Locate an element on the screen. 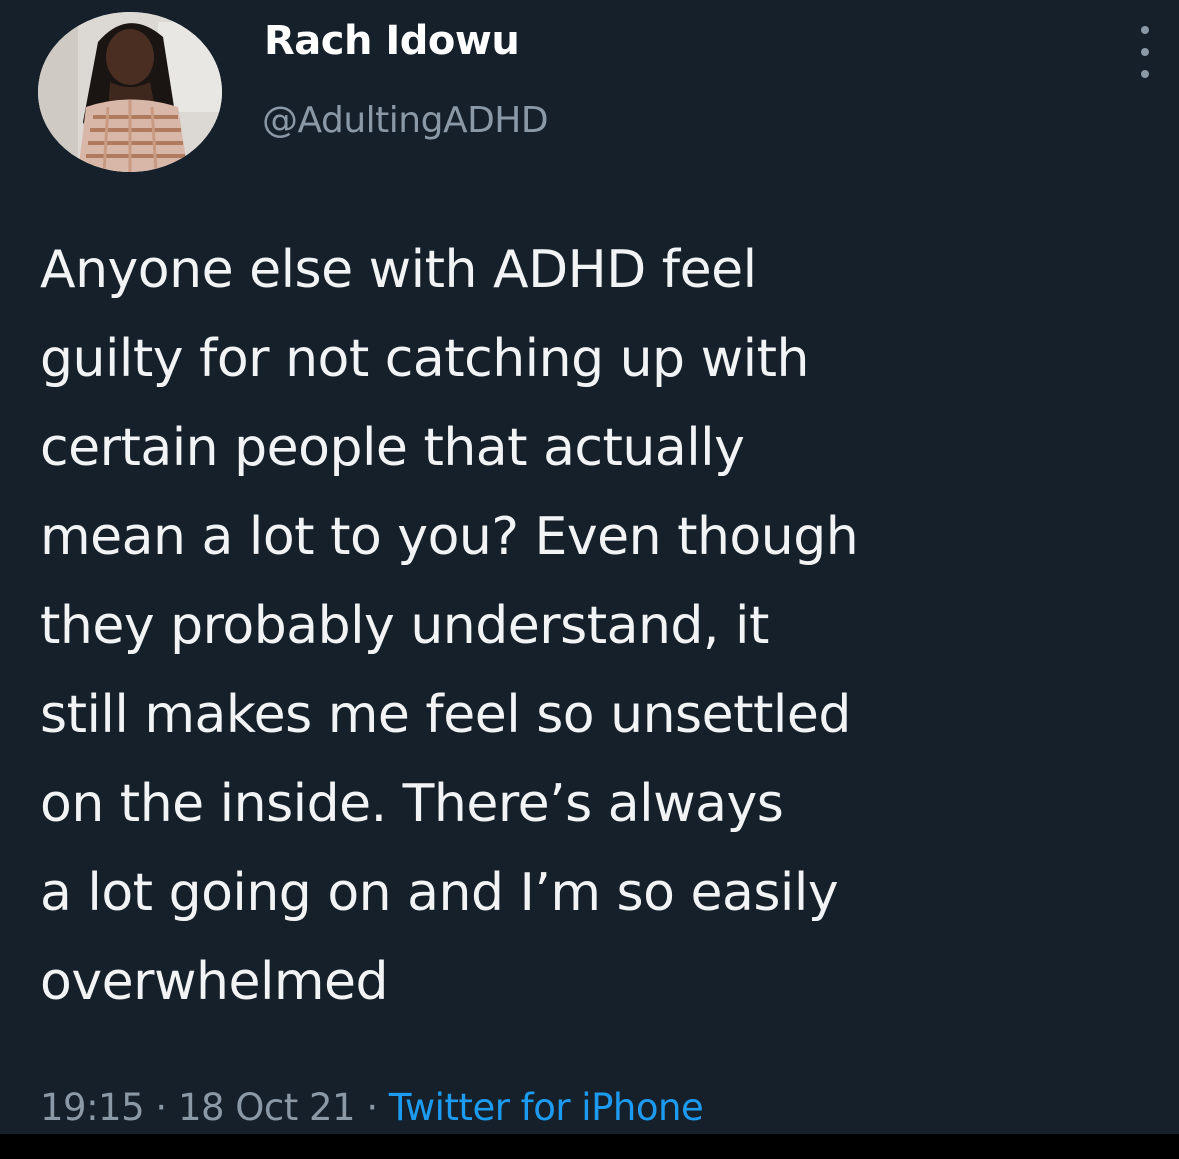  tweet-text-line: a lot going on and I’m so easily is located at coordinates (439, 893).